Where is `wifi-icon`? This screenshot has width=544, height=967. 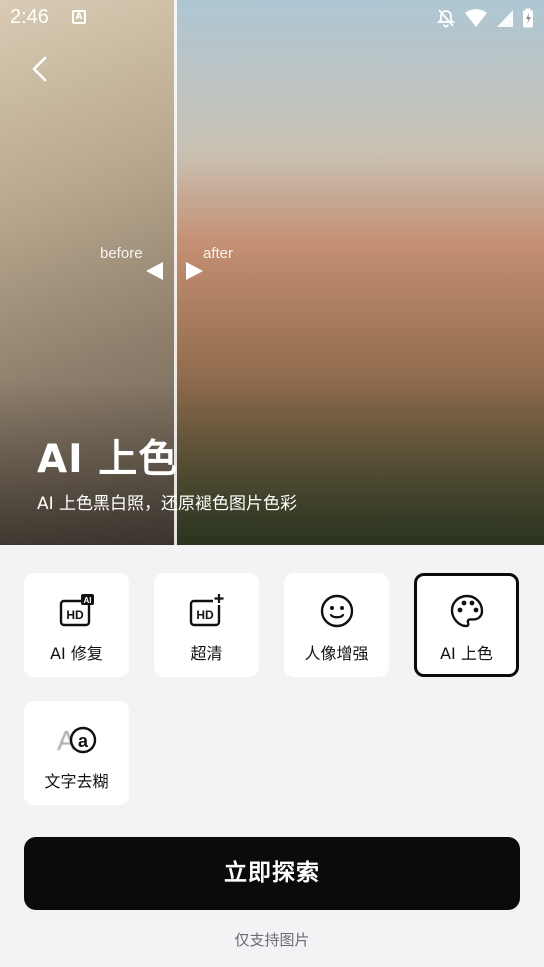
wifi-icon is located at coordinates (476, 18).